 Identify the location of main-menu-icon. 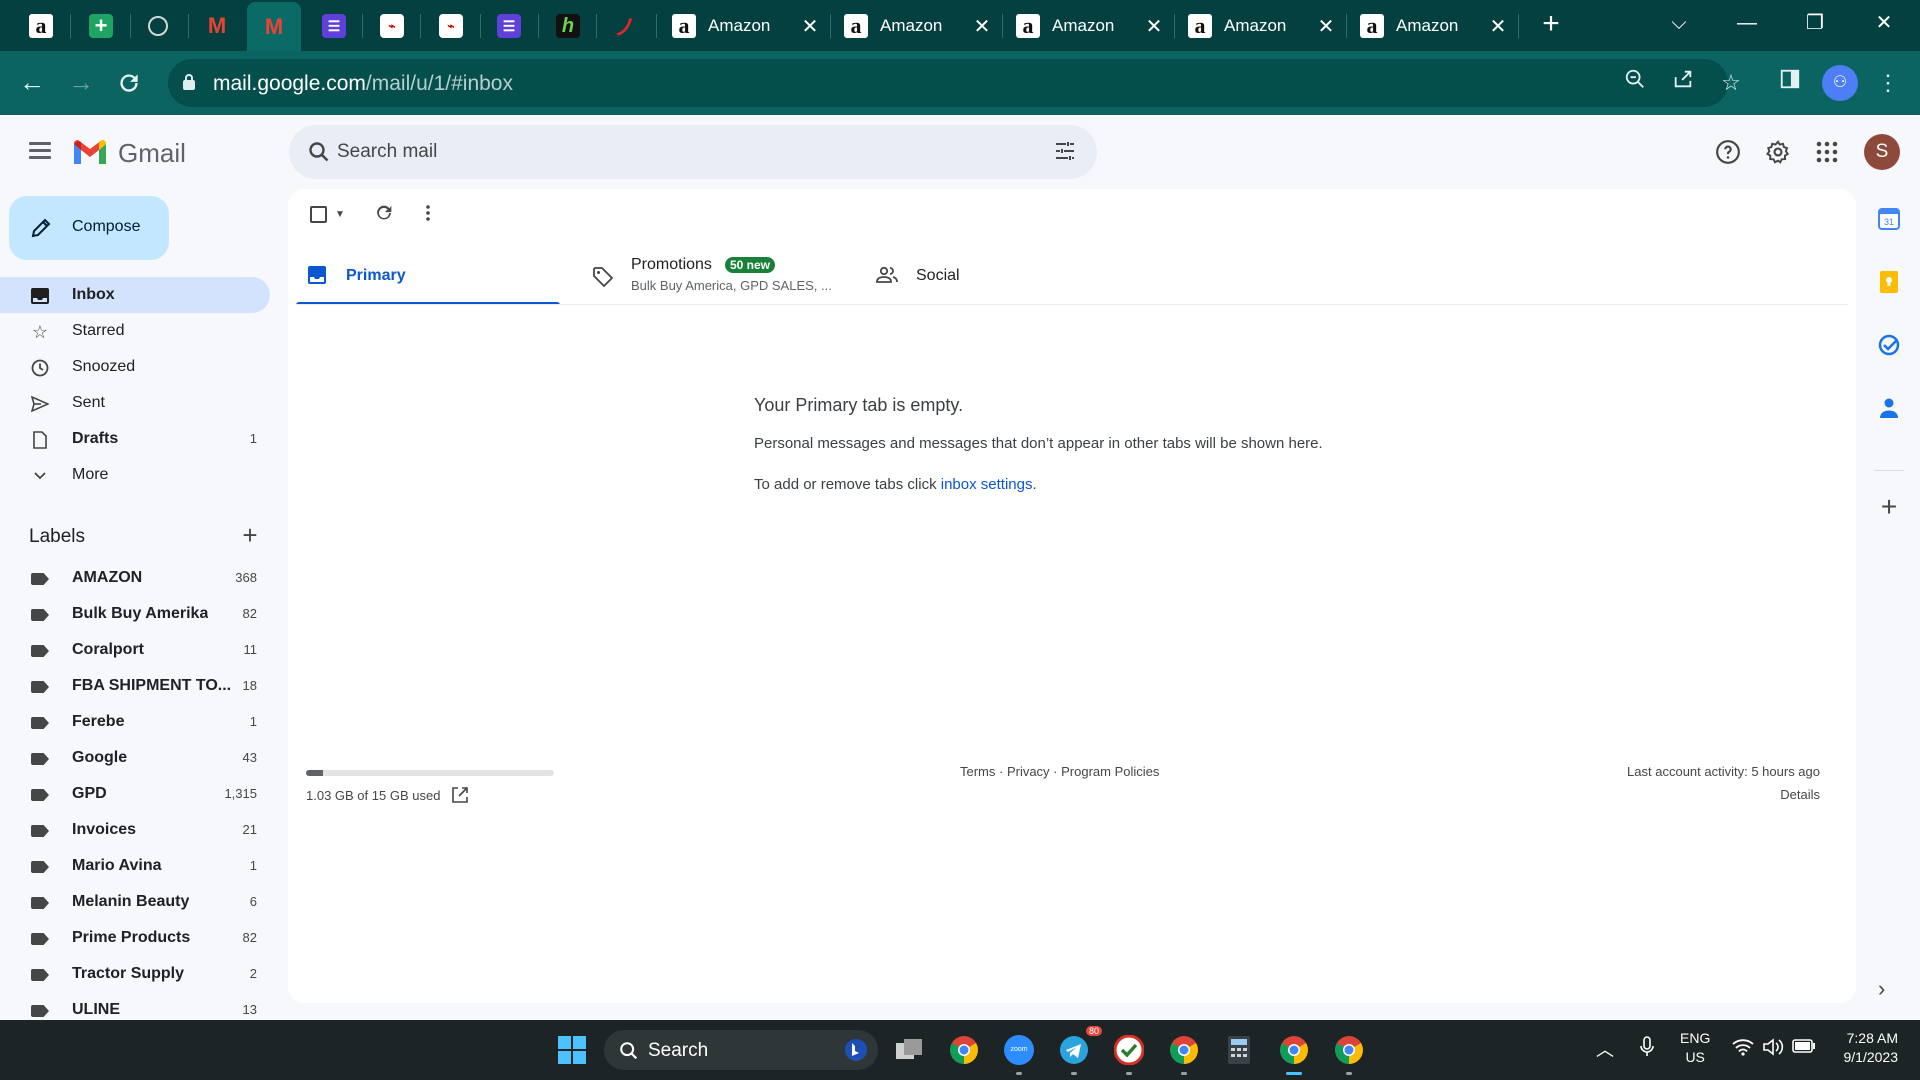
(40, 152).